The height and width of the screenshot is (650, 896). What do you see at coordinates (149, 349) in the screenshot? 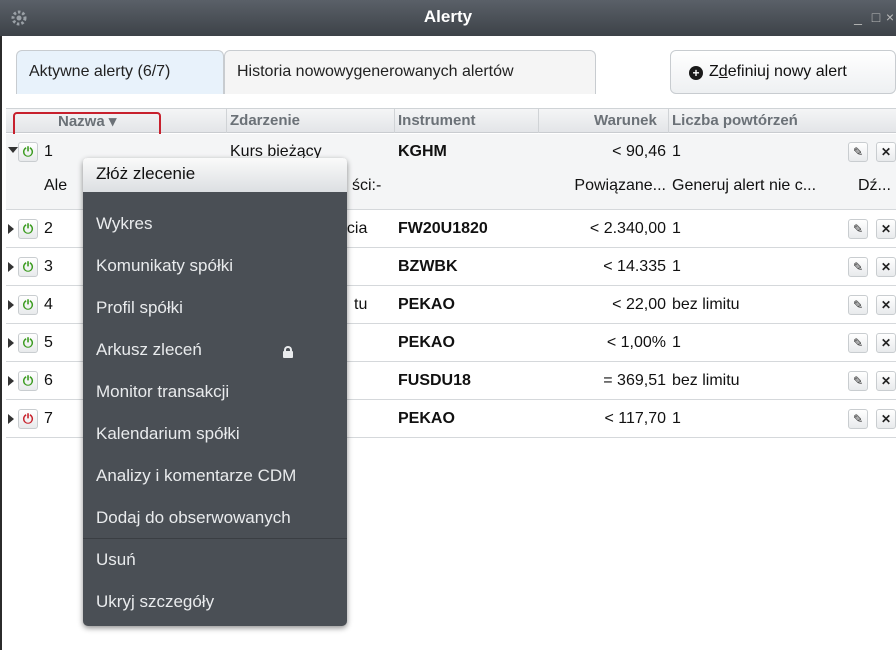
I see `menu-item-order-book-label: Arkusz zleceń` at bounding box center [149, 349].